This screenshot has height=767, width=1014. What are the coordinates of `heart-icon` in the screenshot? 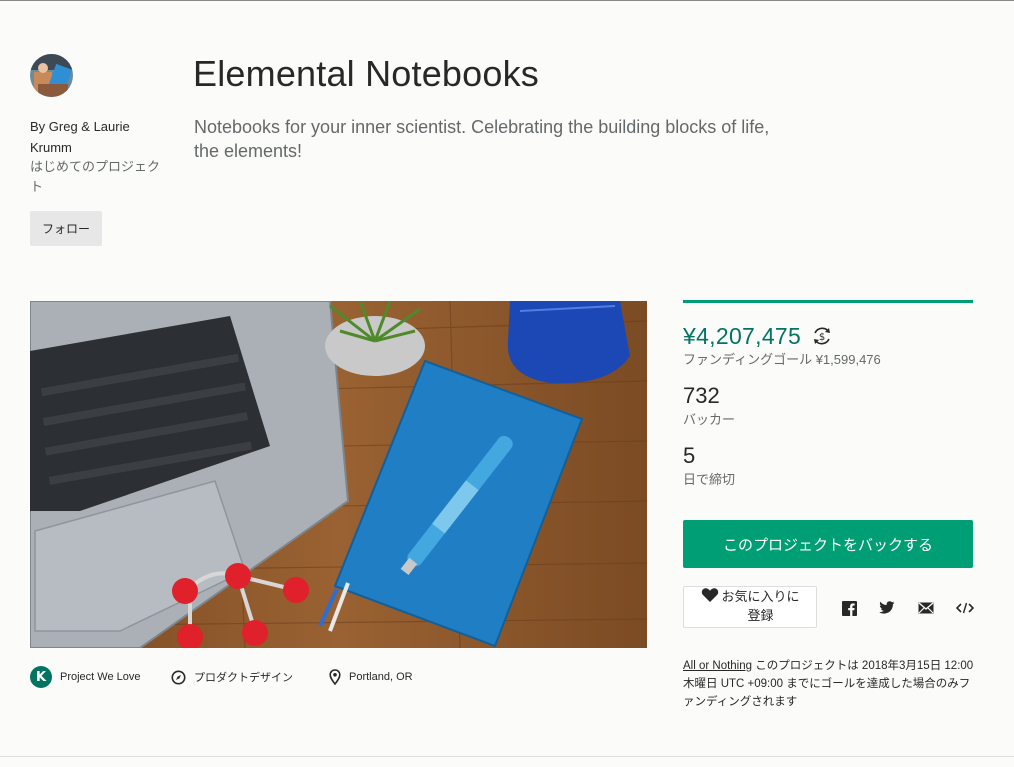 It's located at (710, 598).